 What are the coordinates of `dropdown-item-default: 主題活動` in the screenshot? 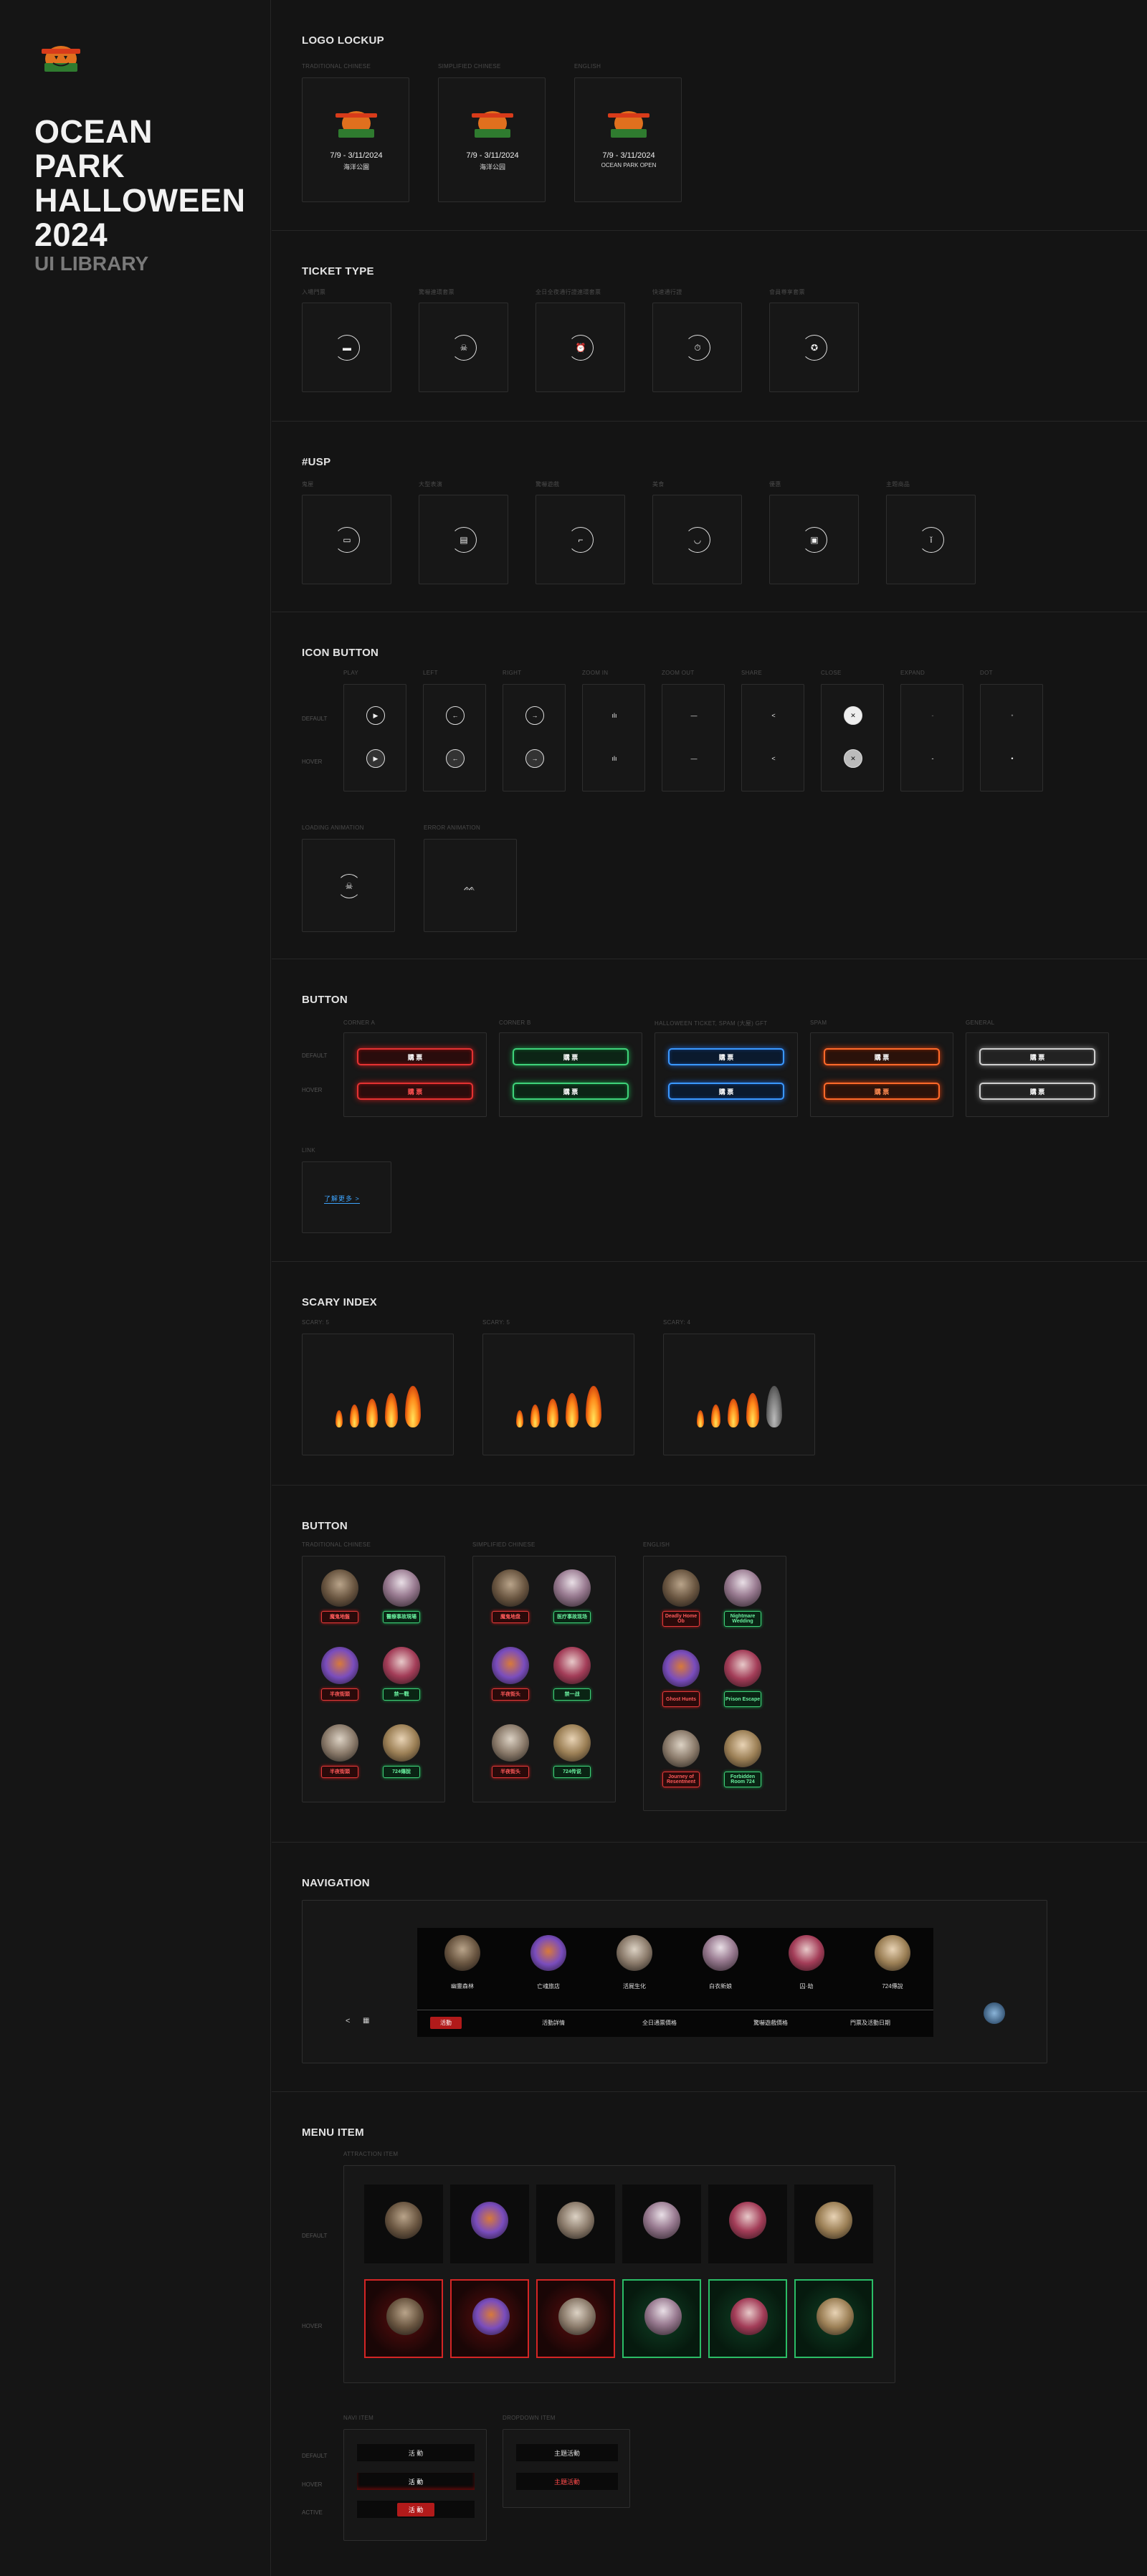 It's located at (567, 2452).